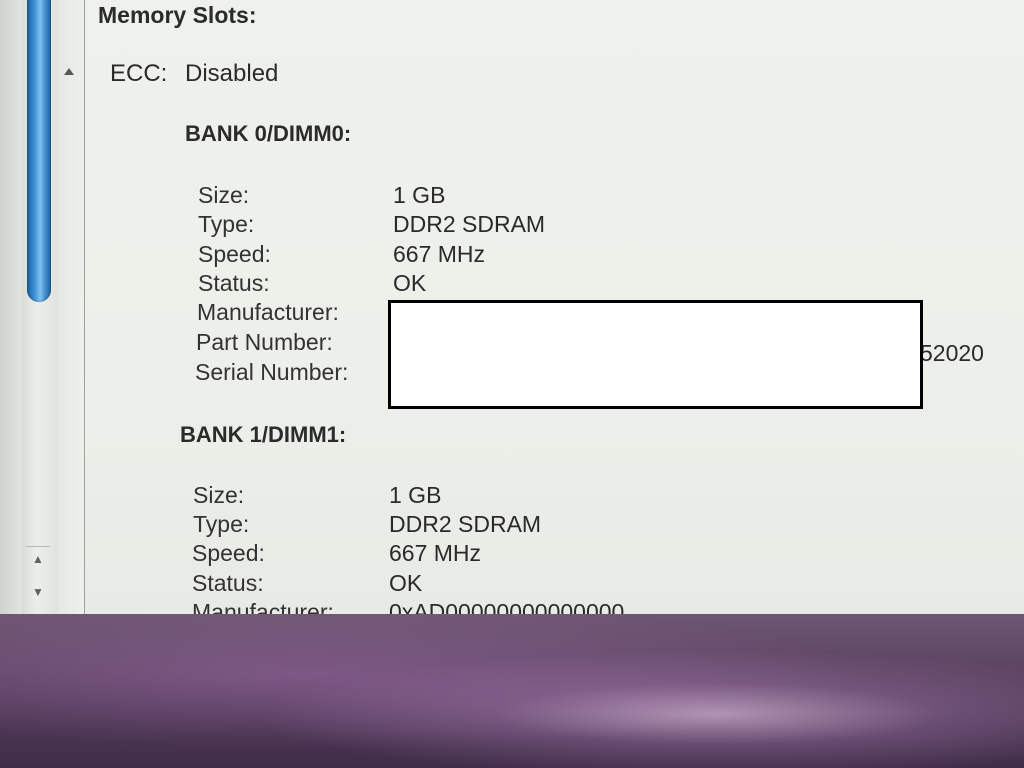 The height and width of the screenshot is (768, 1024). I want to click on bank-1-type-value: DDR2 SDRAM, so click(465, 524).